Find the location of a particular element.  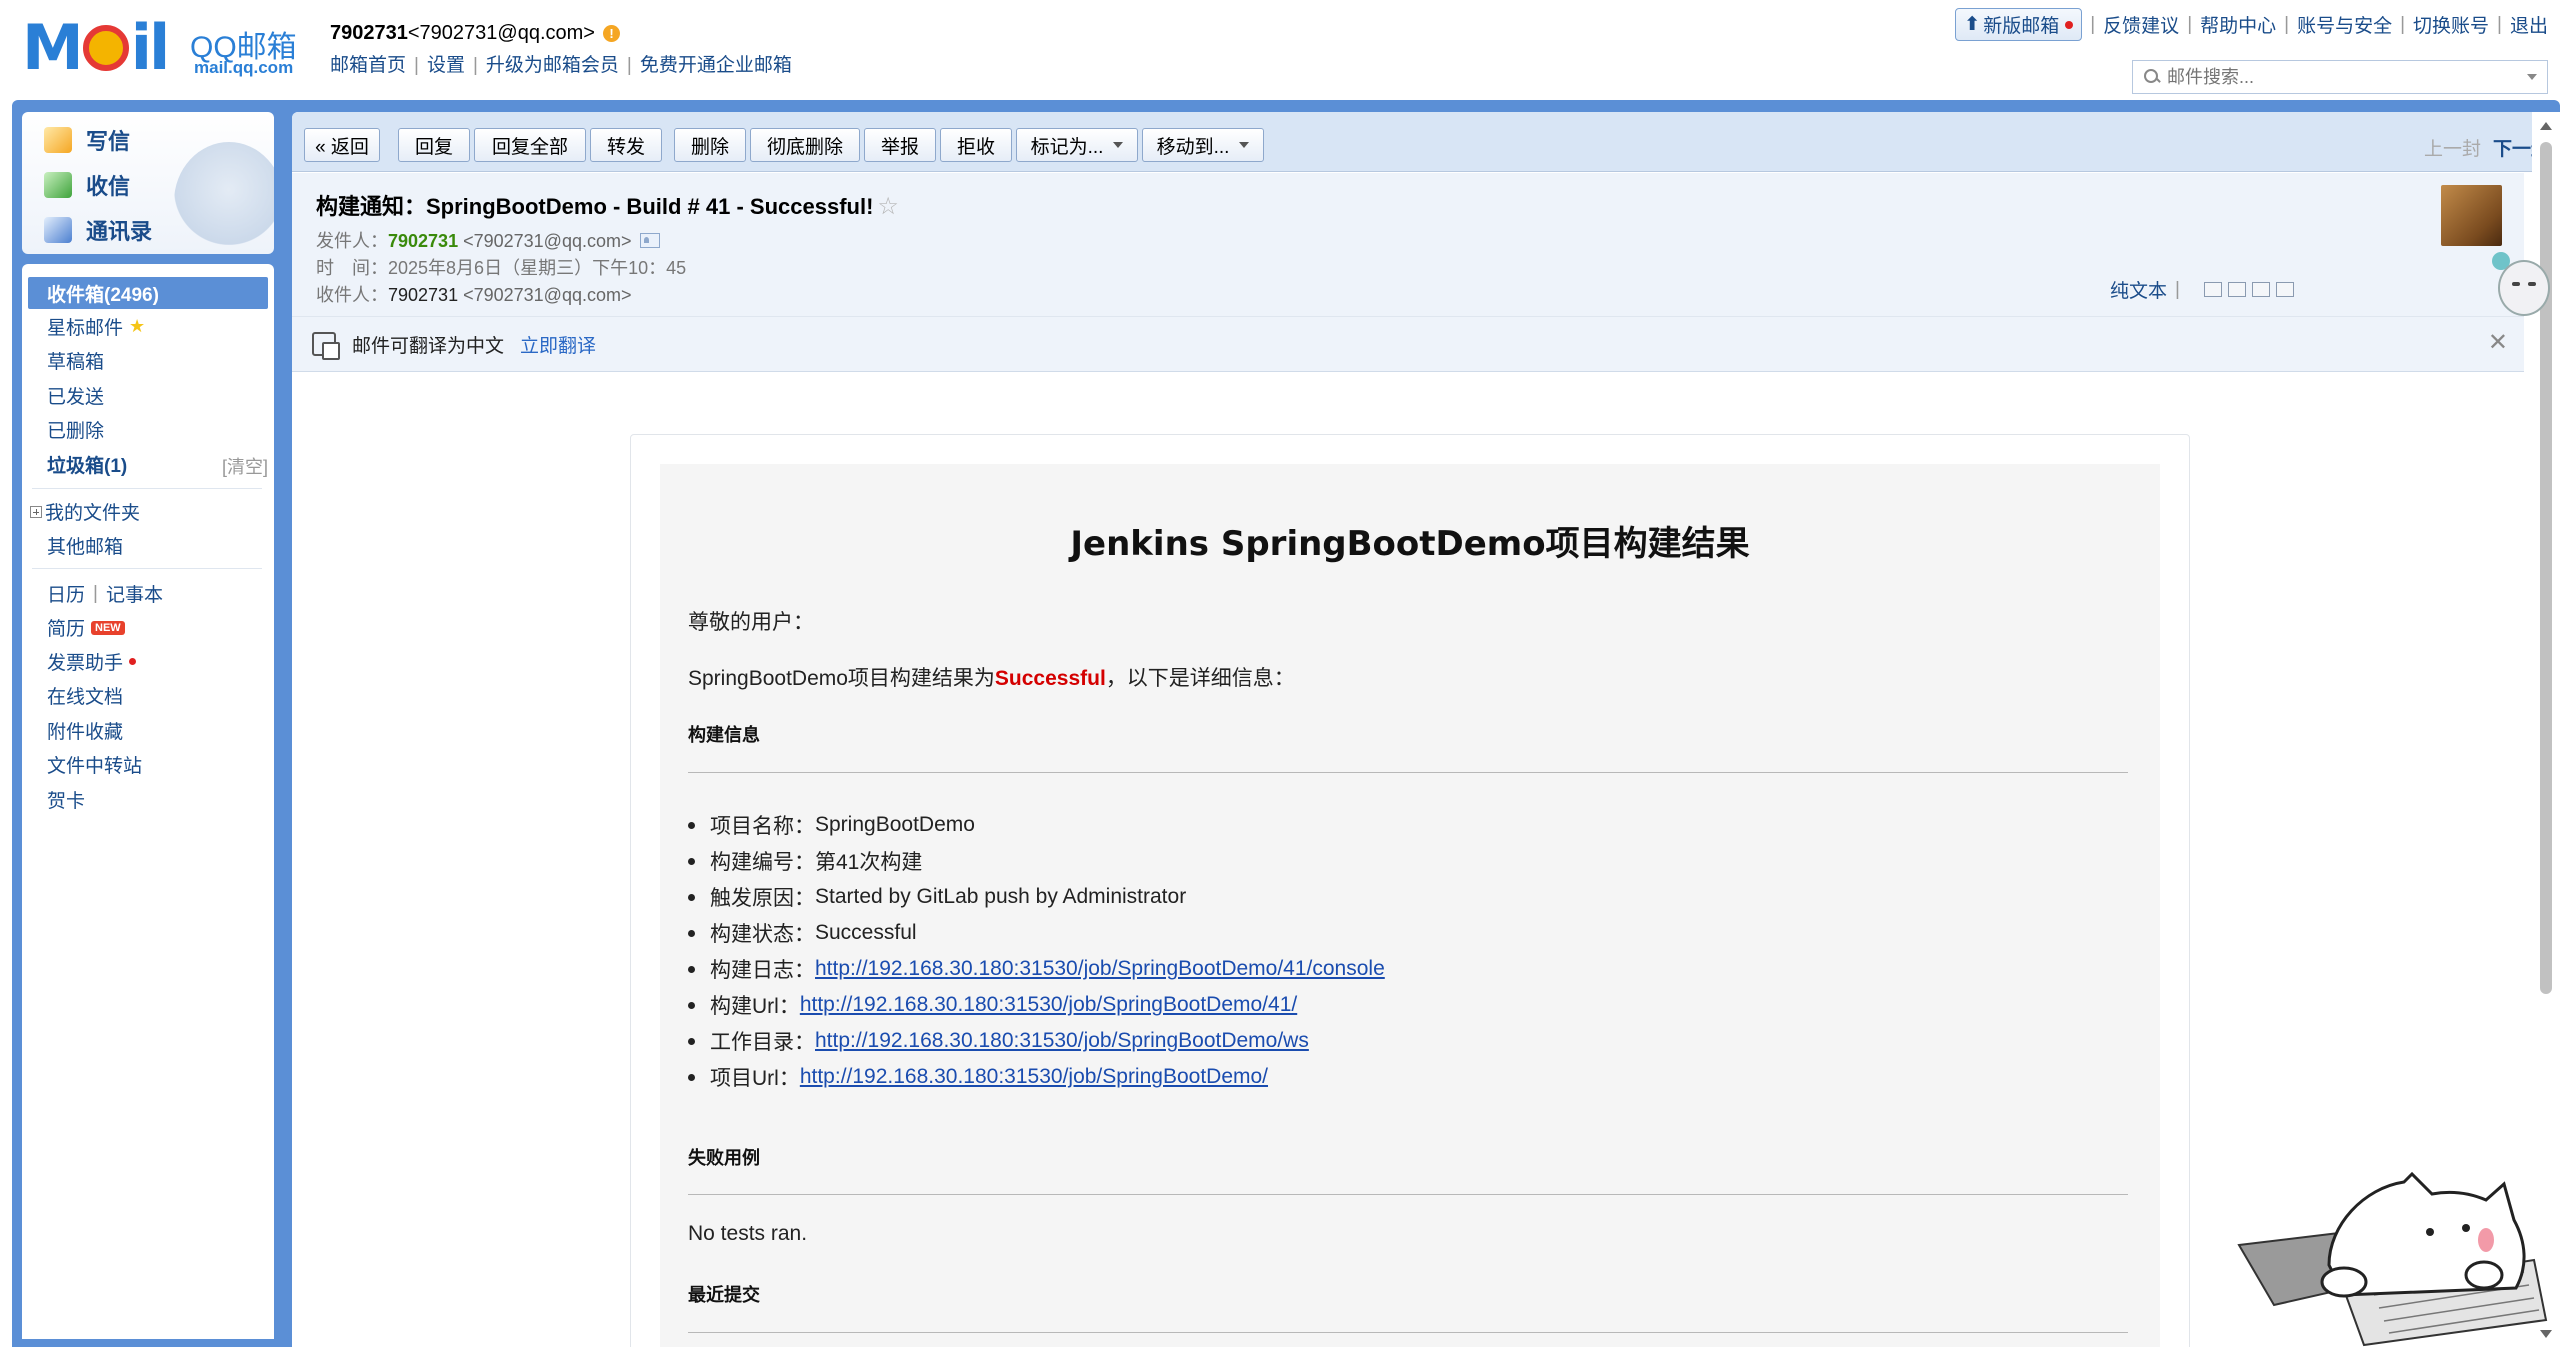

link-mail-home: 邮箱首页 is located at coordinates (368, 65).